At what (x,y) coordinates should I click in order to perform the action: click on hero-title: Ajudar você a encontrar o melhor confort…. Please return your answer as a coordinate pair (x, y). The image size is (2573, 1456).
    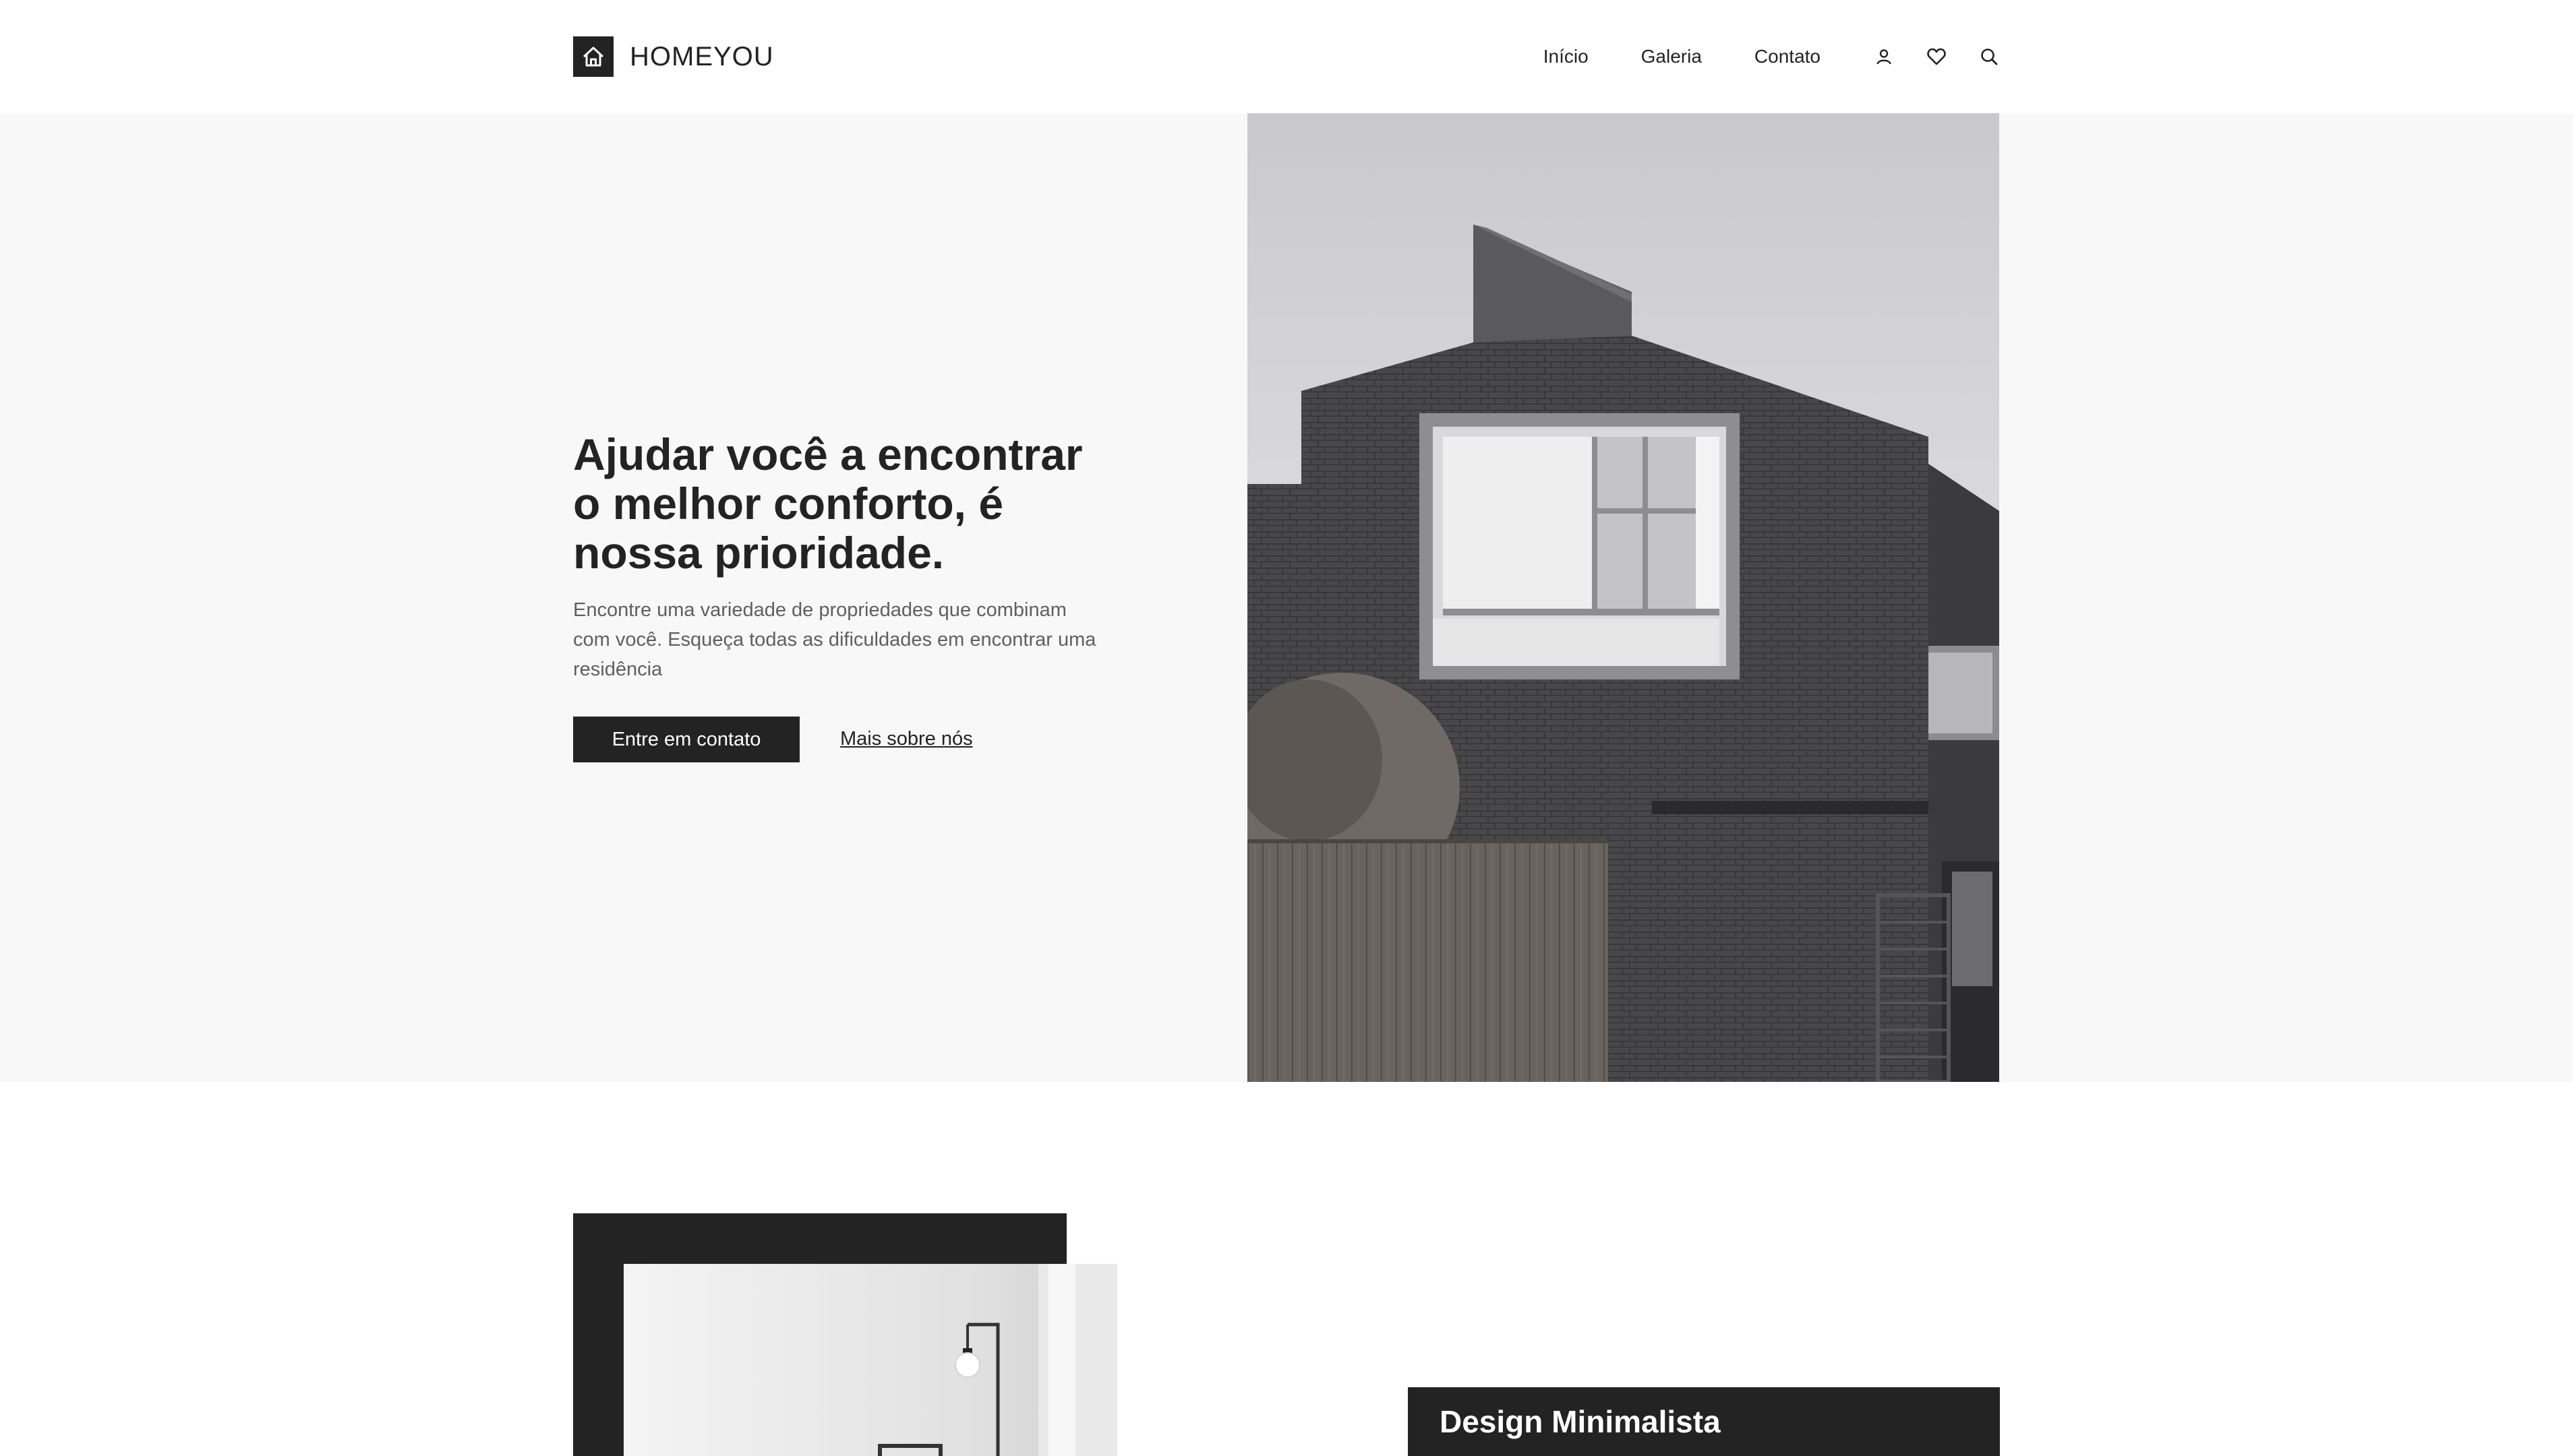
    Looking at the image, I should click on (828, 503).